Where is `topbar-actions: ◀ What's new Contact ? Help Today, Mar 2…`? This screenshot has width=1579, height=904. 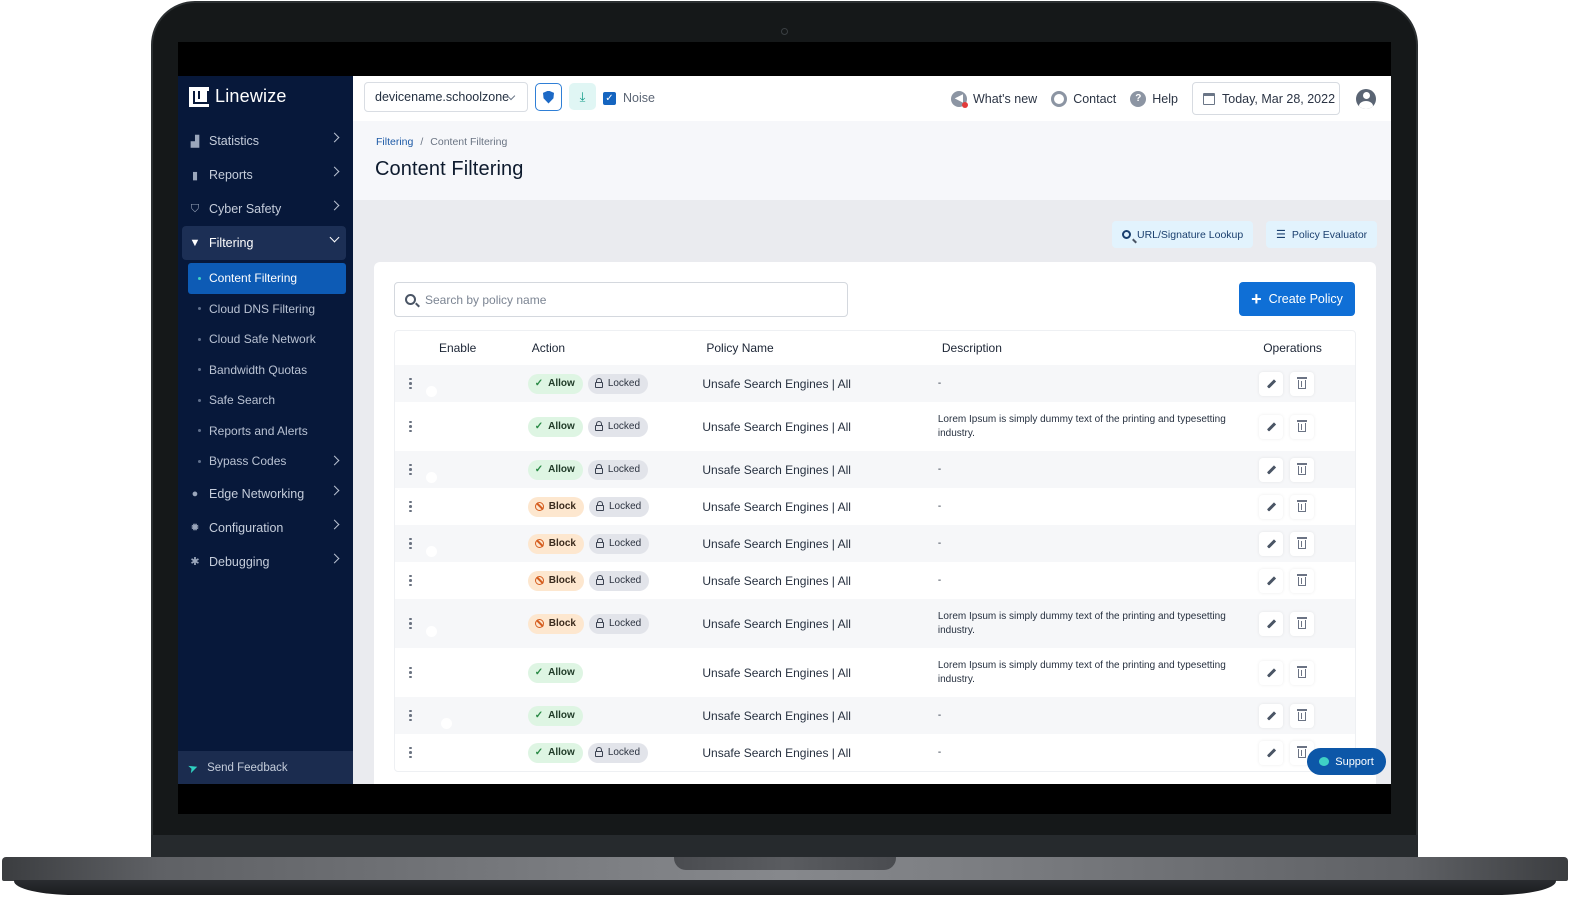
topbar-actions: ◀ What's new Contact ? Help Today, Mar 2… is located at coordinates (1170, 98).